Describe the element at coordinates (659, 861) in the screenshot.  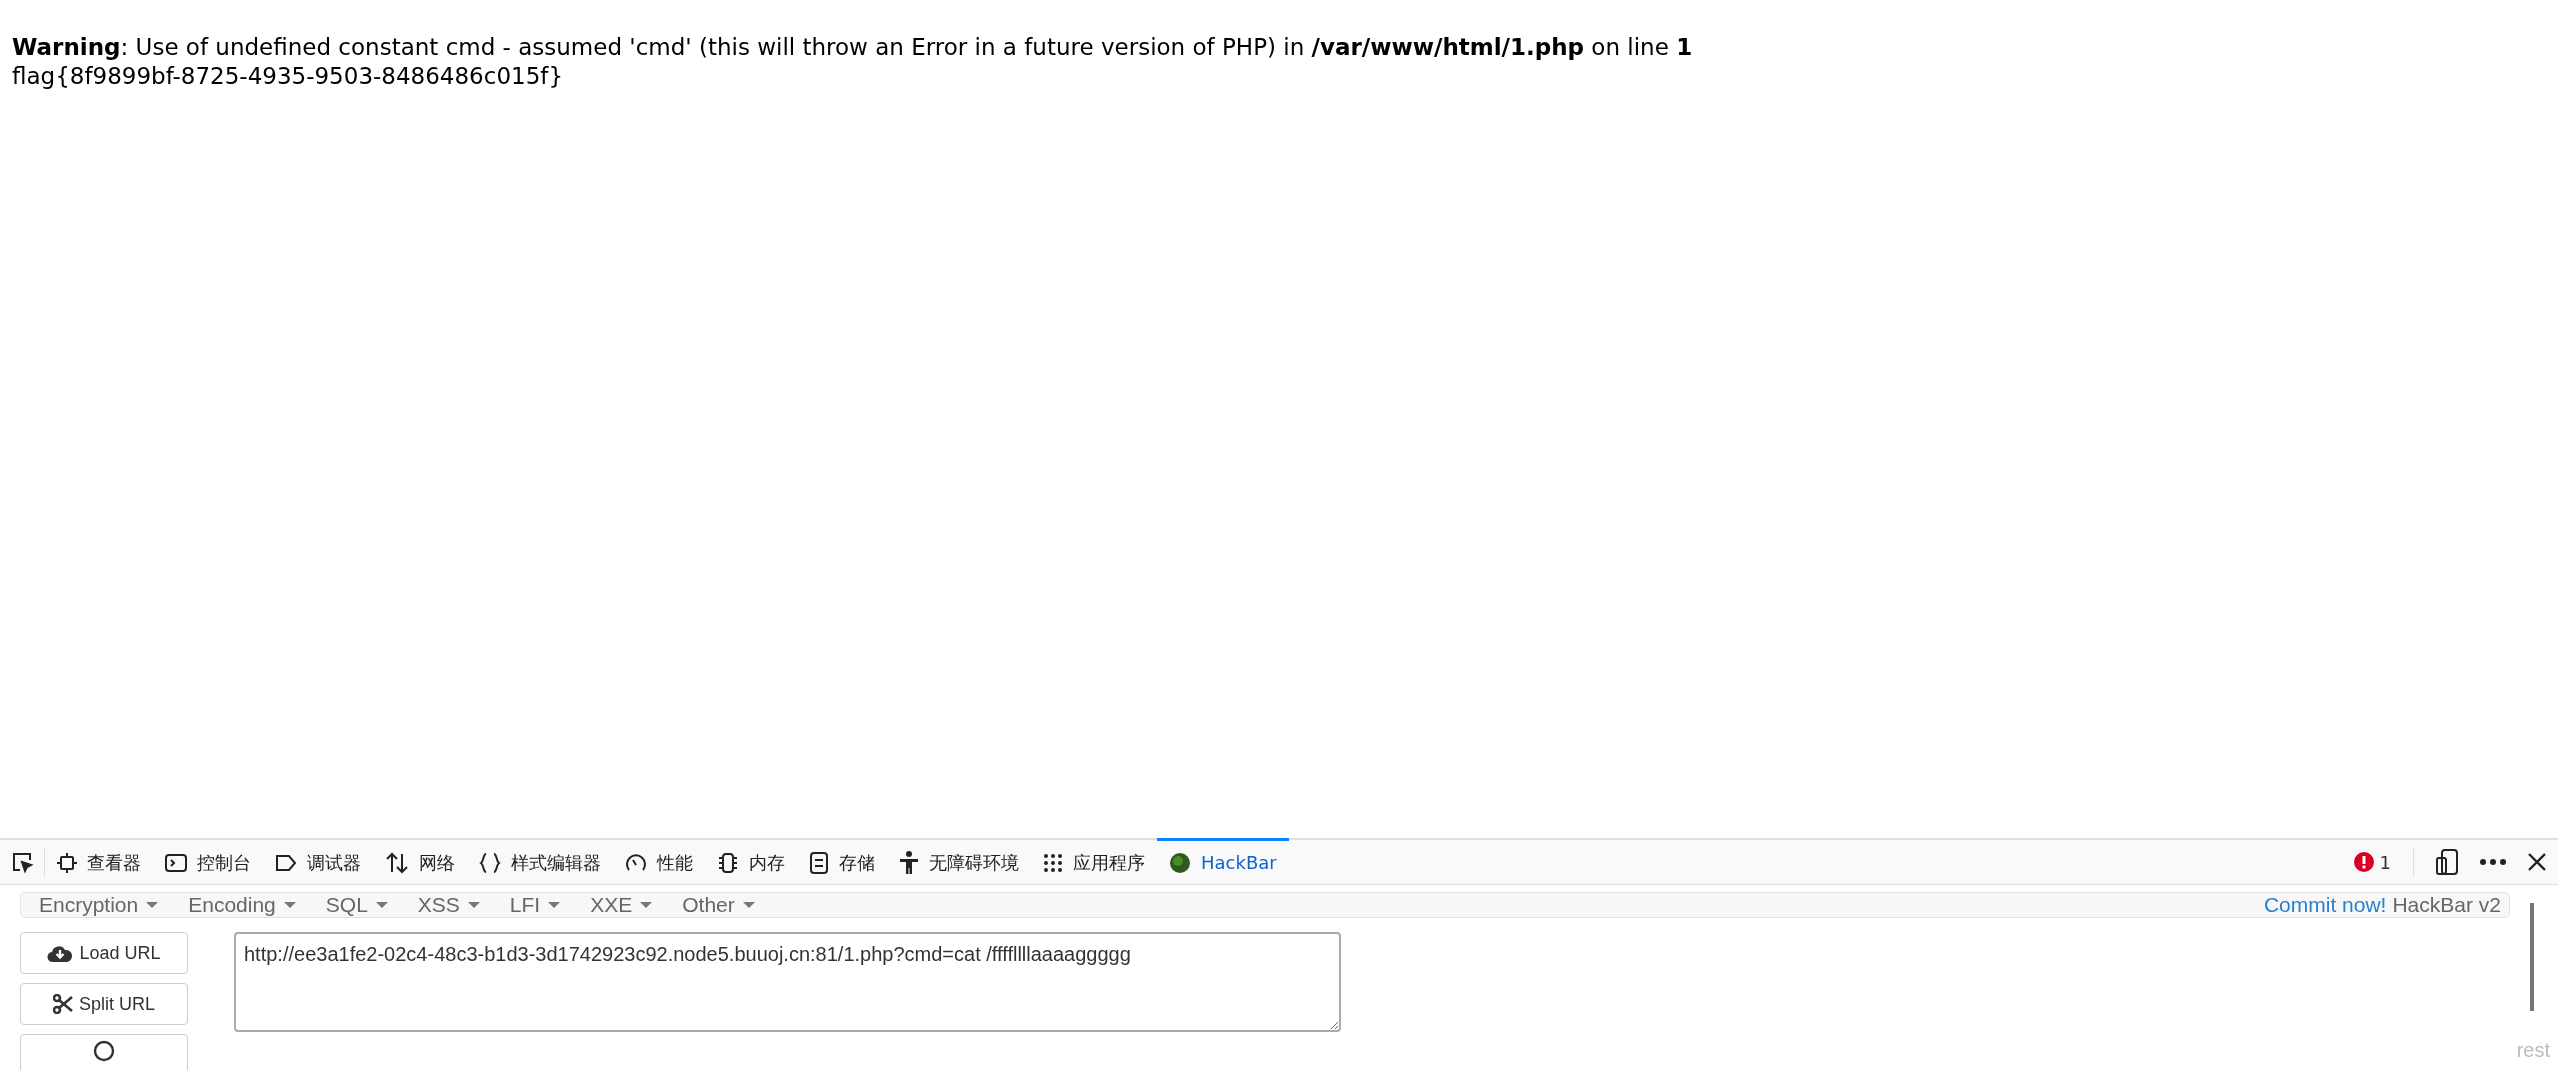
I see `devtools-tab: 性能` at that location.